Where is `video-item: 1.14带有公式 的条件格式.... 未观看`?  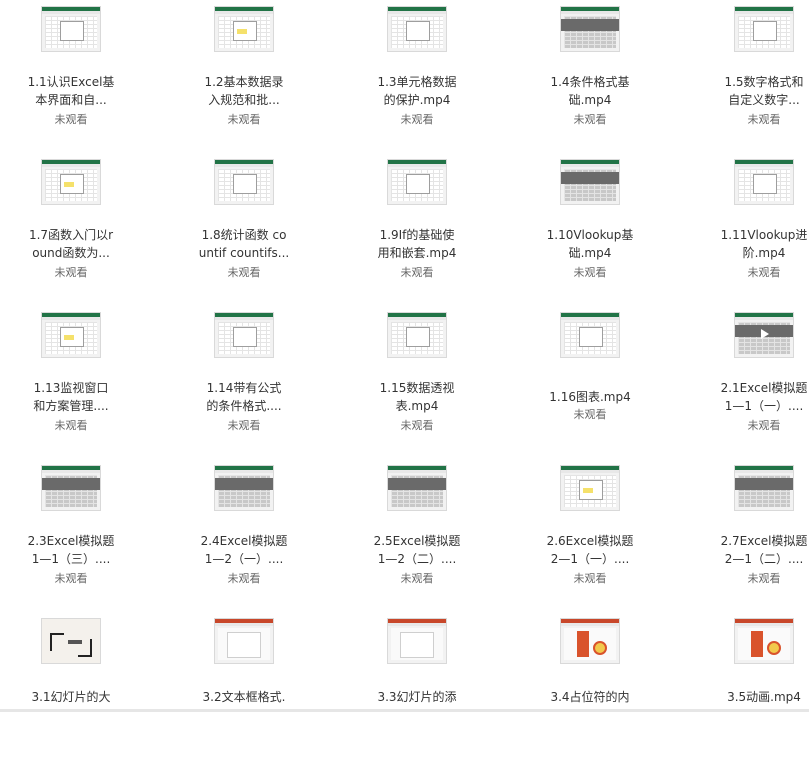 video-item: 1.14带有公式 的条件格式.... 未观看 is located at coordinates (244, 381).